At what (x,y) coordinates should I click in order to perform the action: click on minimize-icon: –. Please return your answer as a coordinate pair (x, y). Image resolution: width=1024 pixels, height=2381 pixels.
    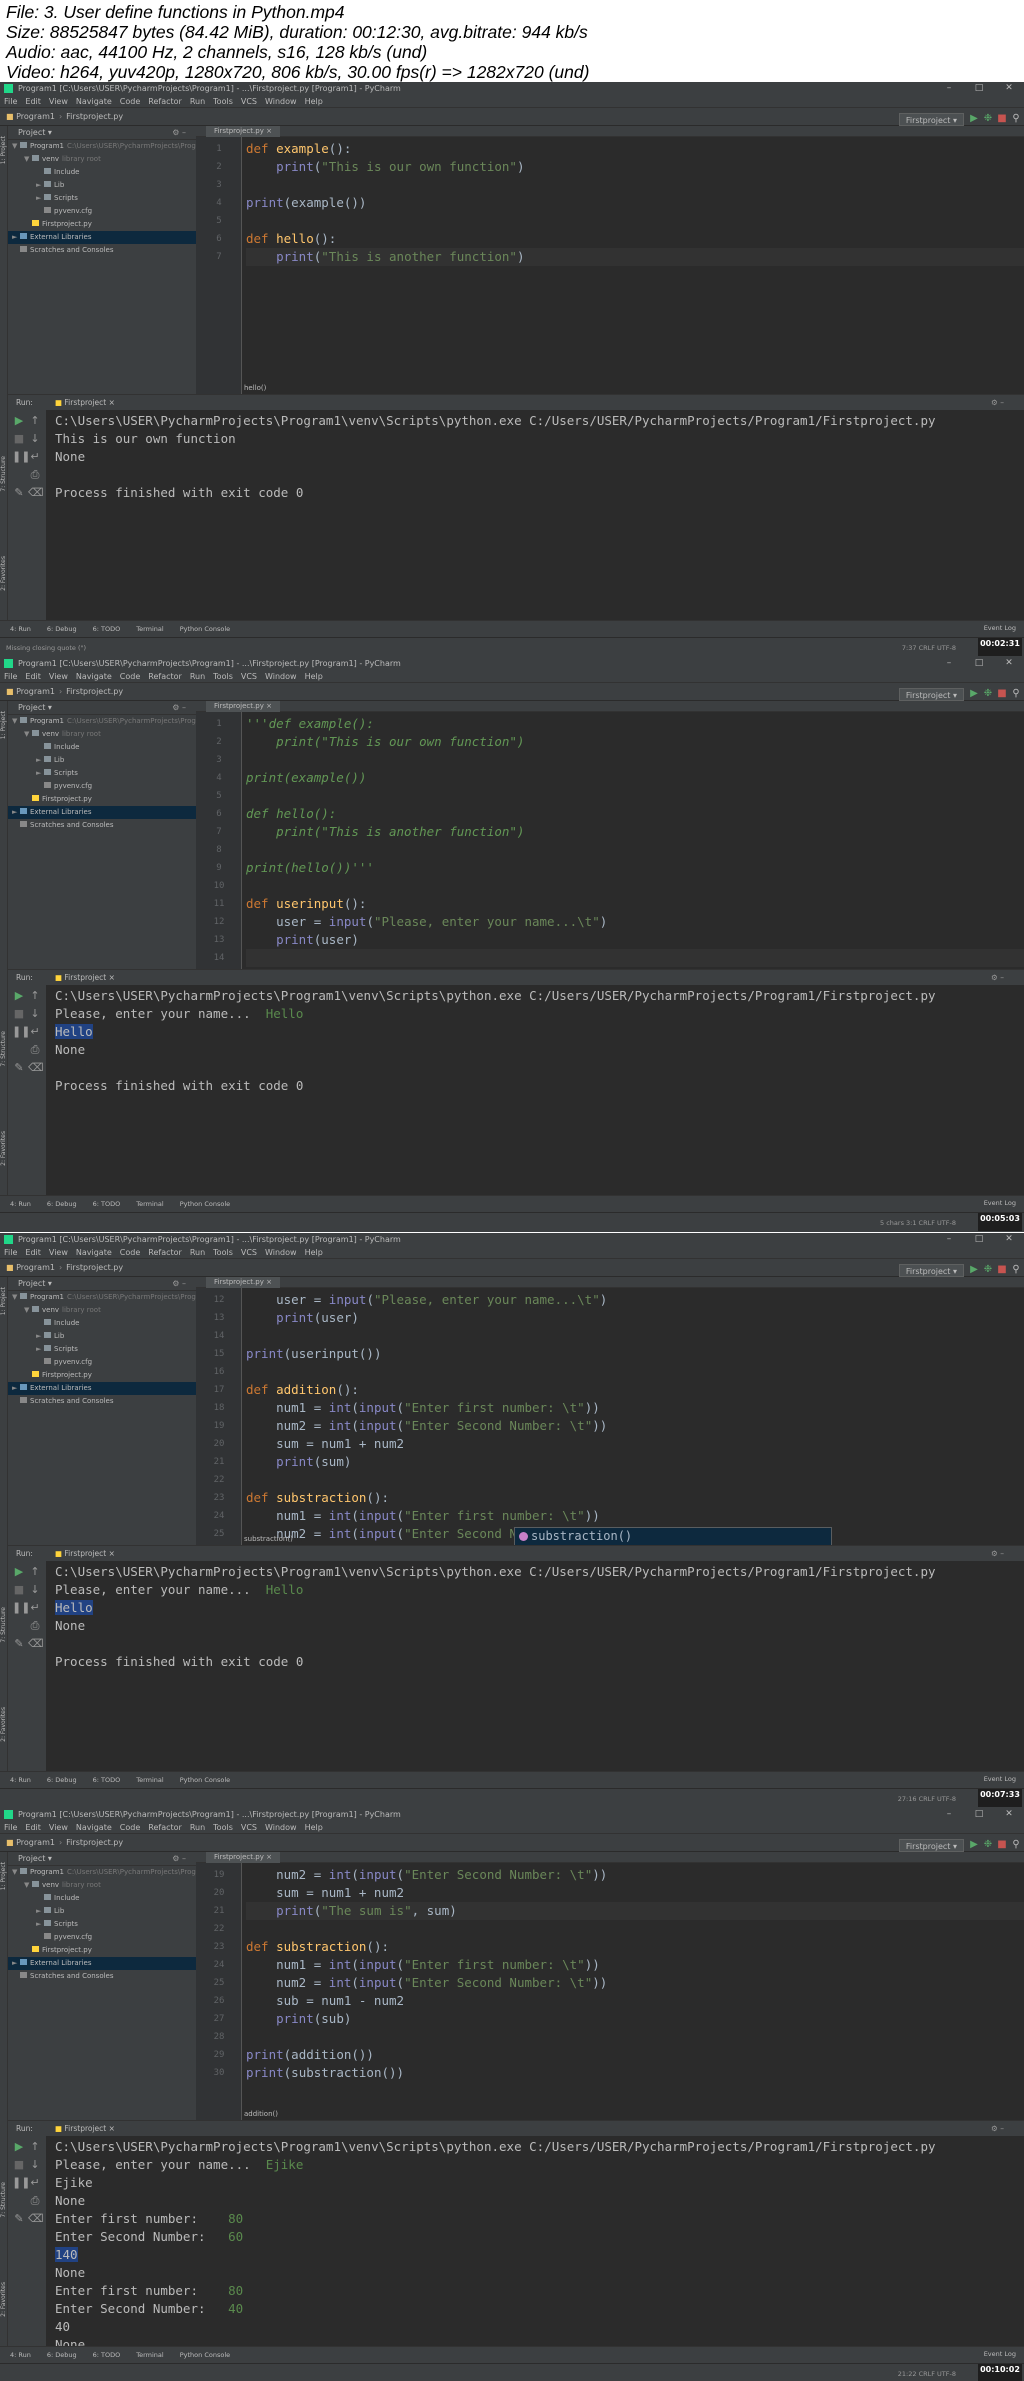
    Looking at the image, I should click on (949, 1814).